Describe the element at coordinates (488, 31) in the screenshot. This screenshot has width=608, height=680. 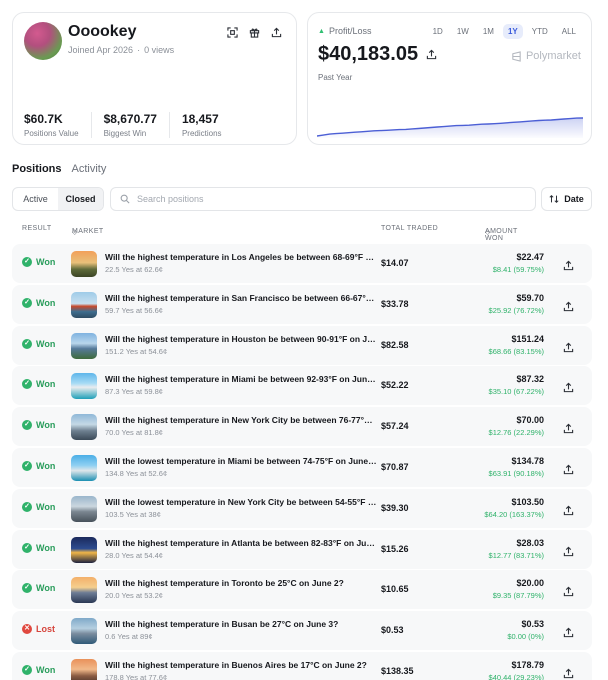
I see `range-1m: 1M` at that location.